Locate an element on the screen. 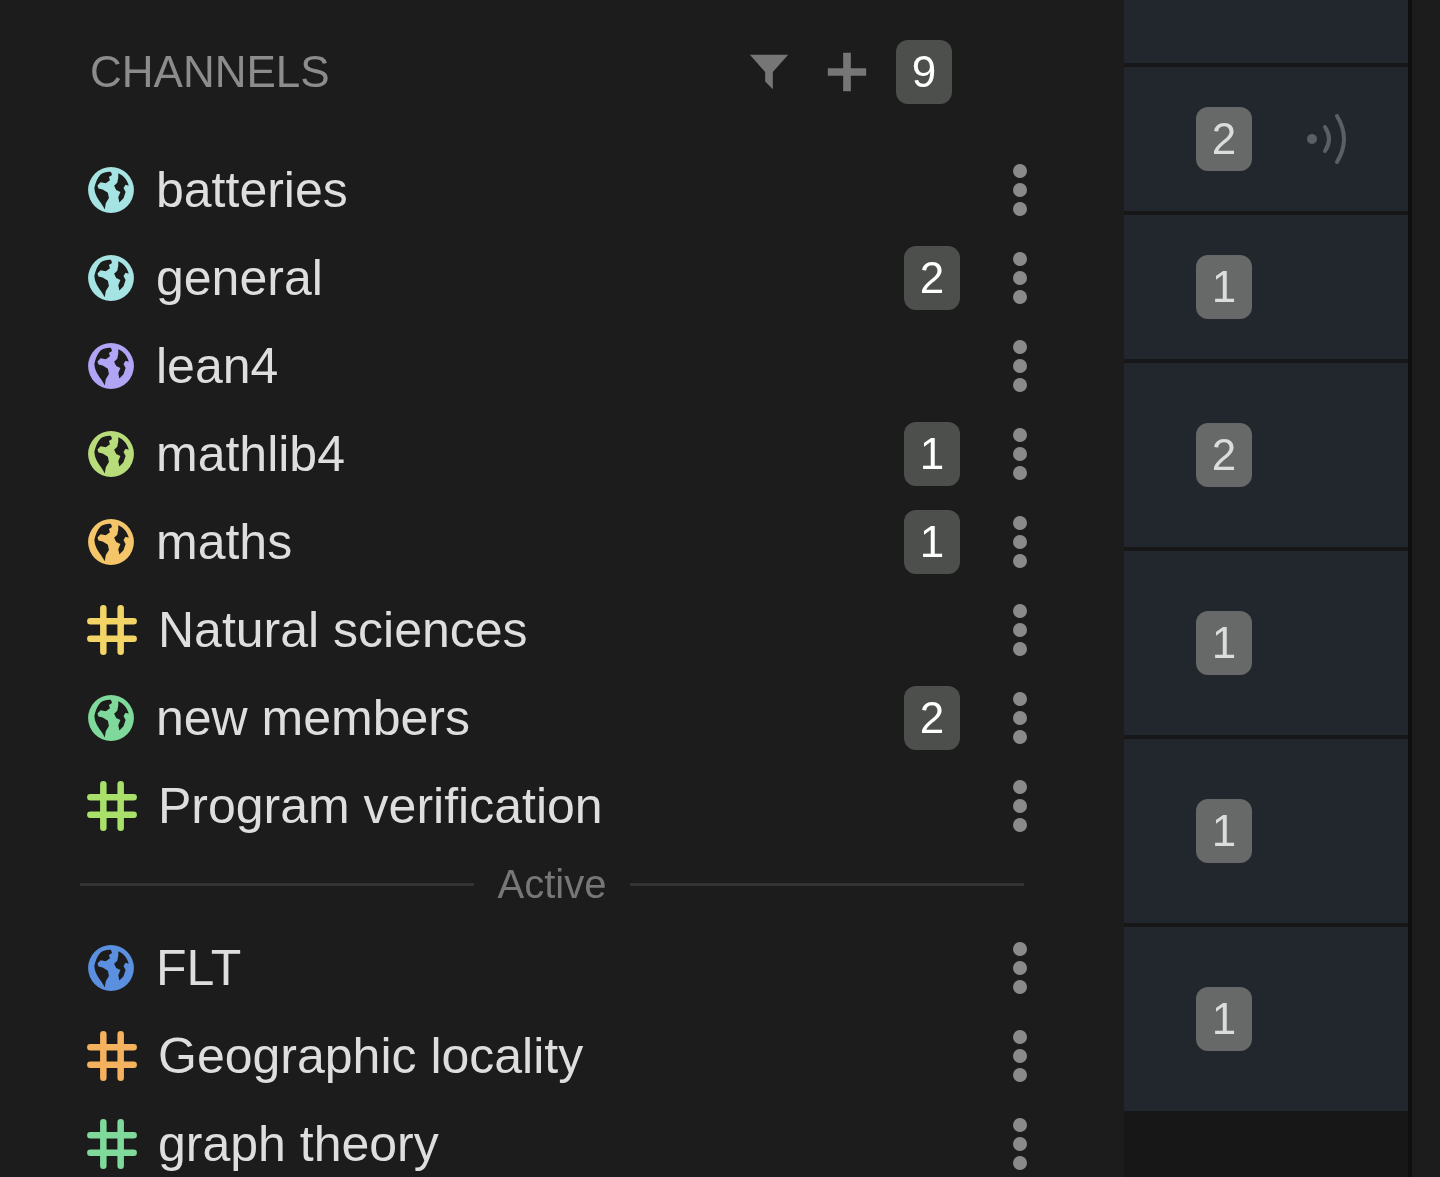  channel-name: batteries is located at coordinates (252, 190).